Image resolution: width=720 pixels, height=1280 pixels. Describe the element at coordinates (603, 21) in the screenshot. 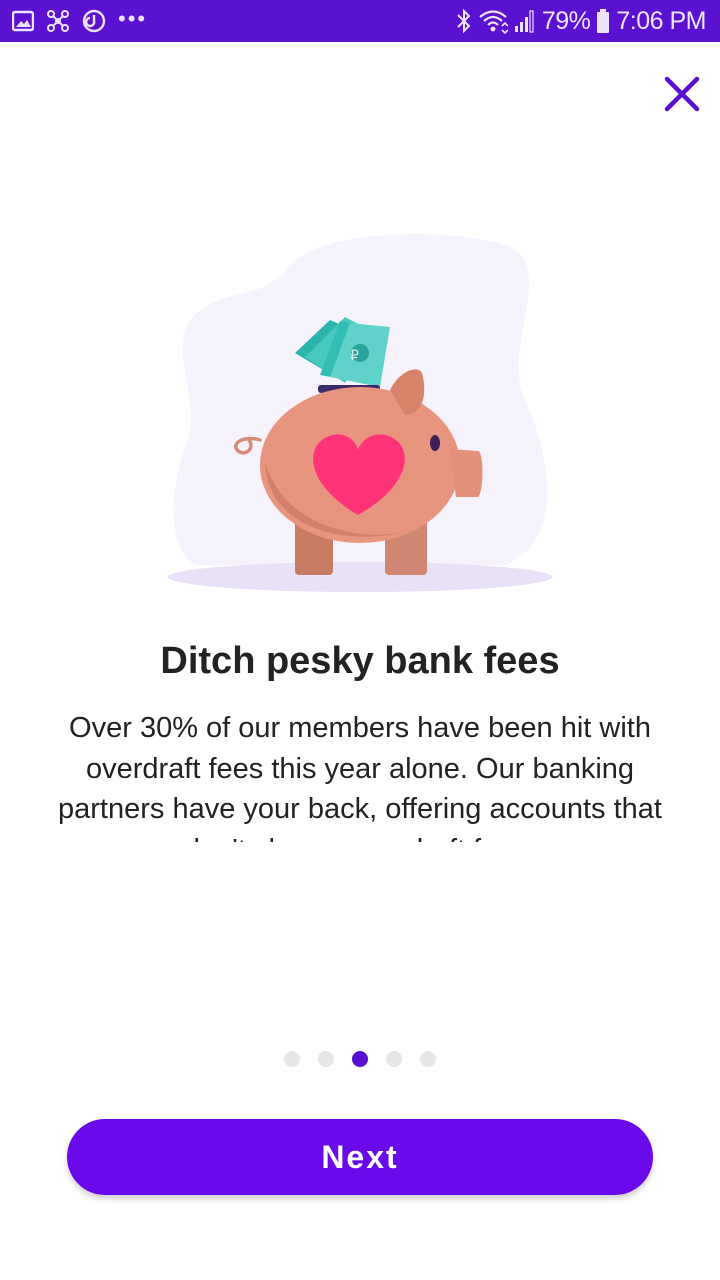

I see `battery-icon` at that location.